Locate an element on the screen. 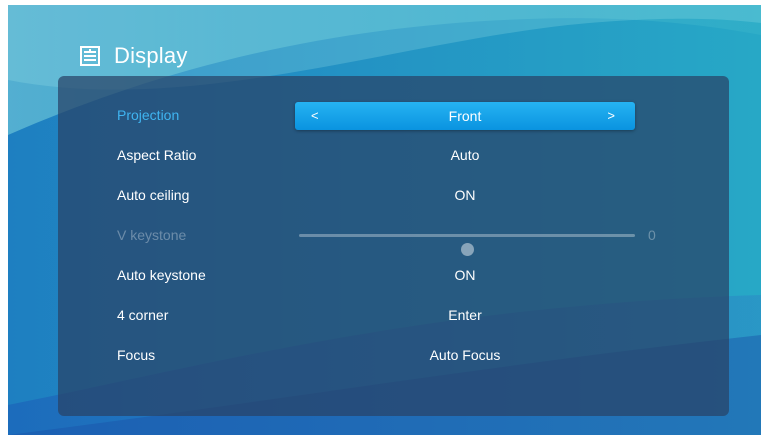  menu-row-auto-ceiling: Auto ceiling ON is located at coordinates (393, 195).